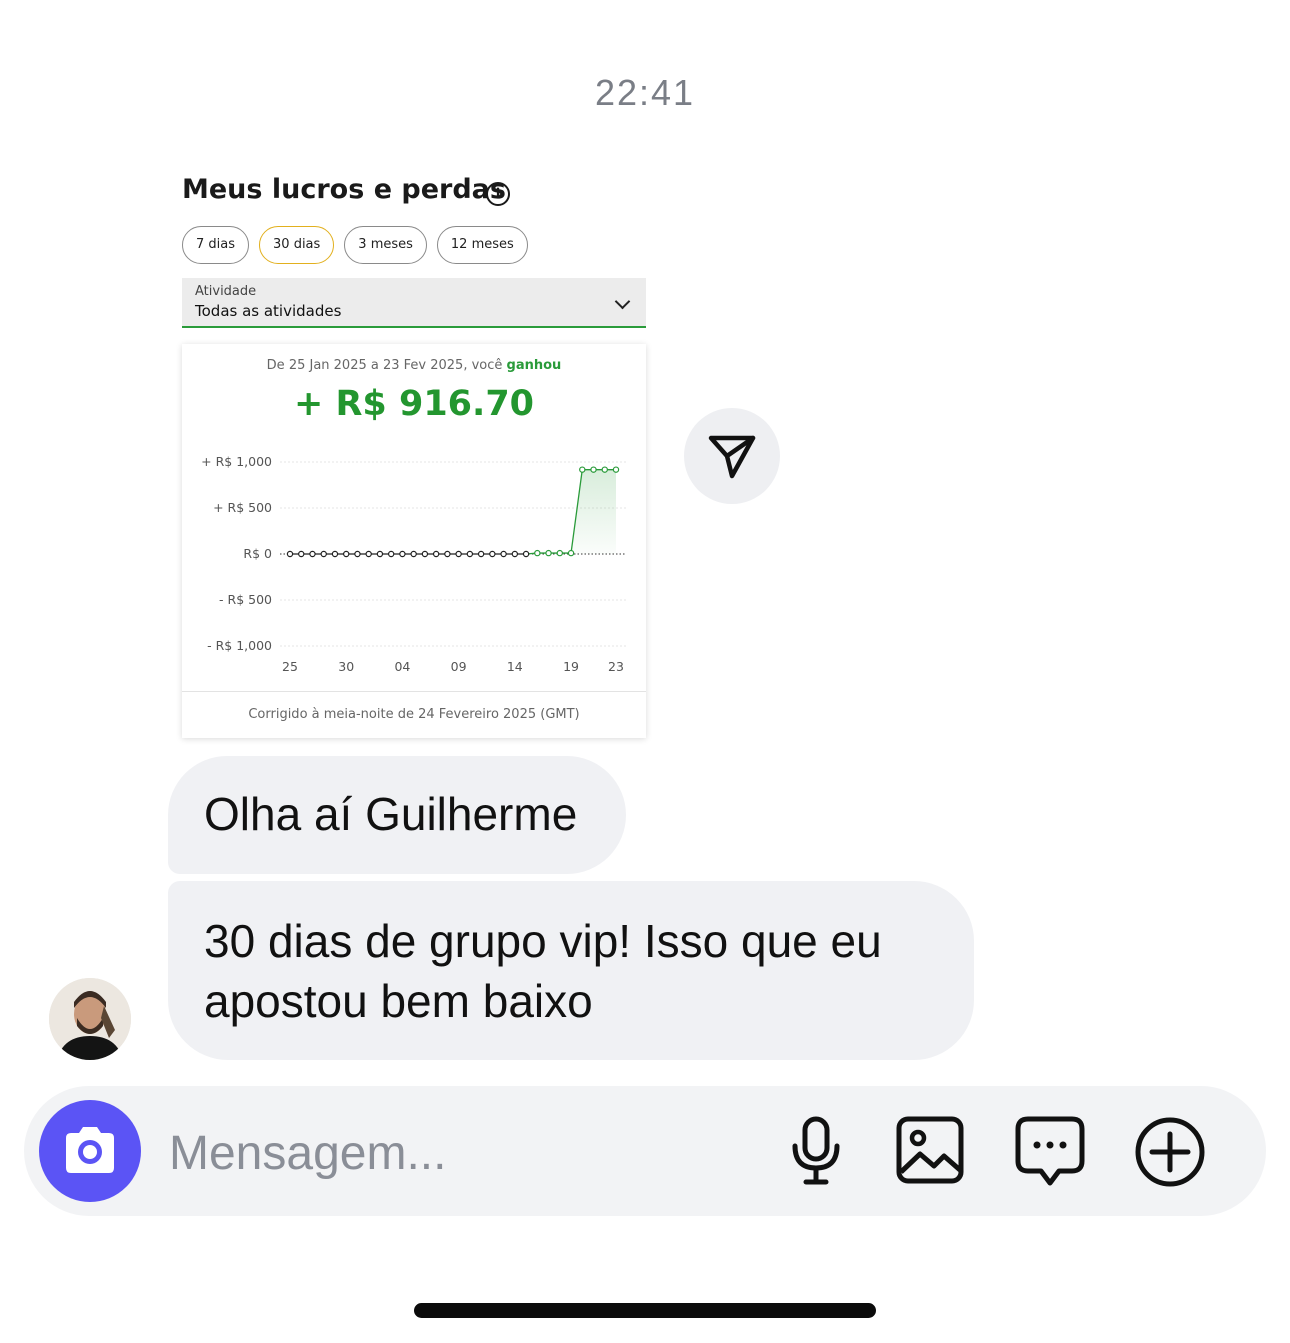 This screenshot has height=1343, width=1290. Describe the element at coordinates (930, 1150) in the screenshot. I see `image-icon` at that location.